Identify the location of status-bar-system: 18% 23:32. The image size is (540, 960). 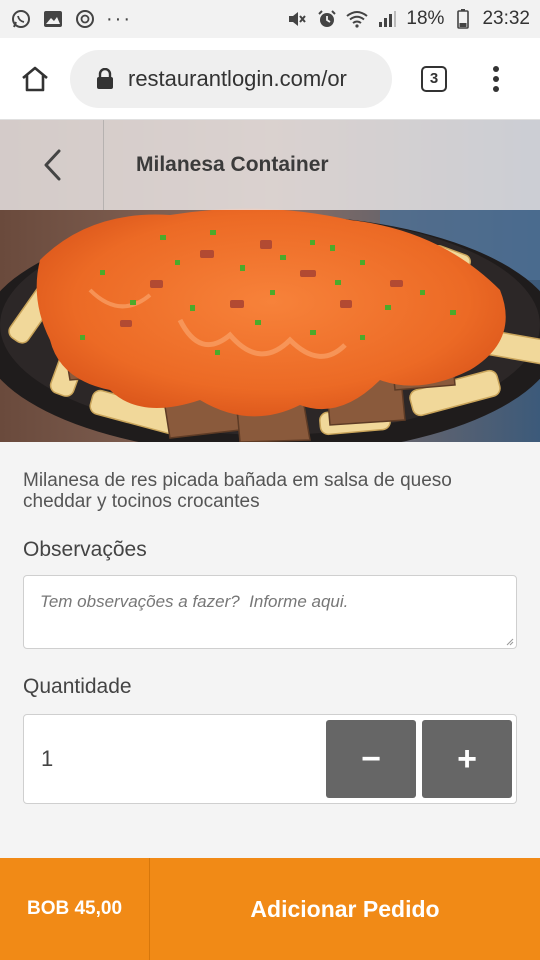
(408, 19).